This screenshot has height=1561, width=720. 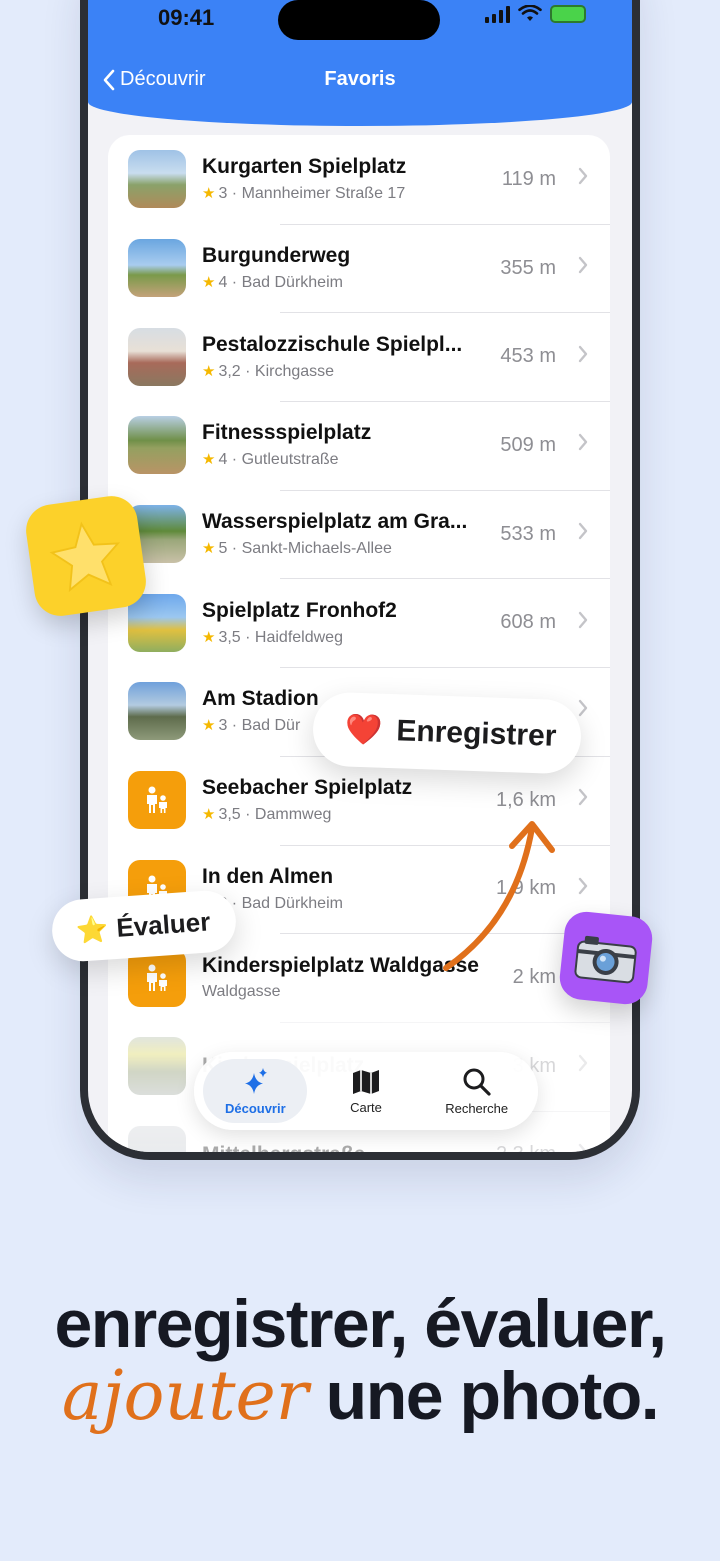 I want to click on list-item-title: Spielplatz Fronhof2, so click(x=299, y=610).